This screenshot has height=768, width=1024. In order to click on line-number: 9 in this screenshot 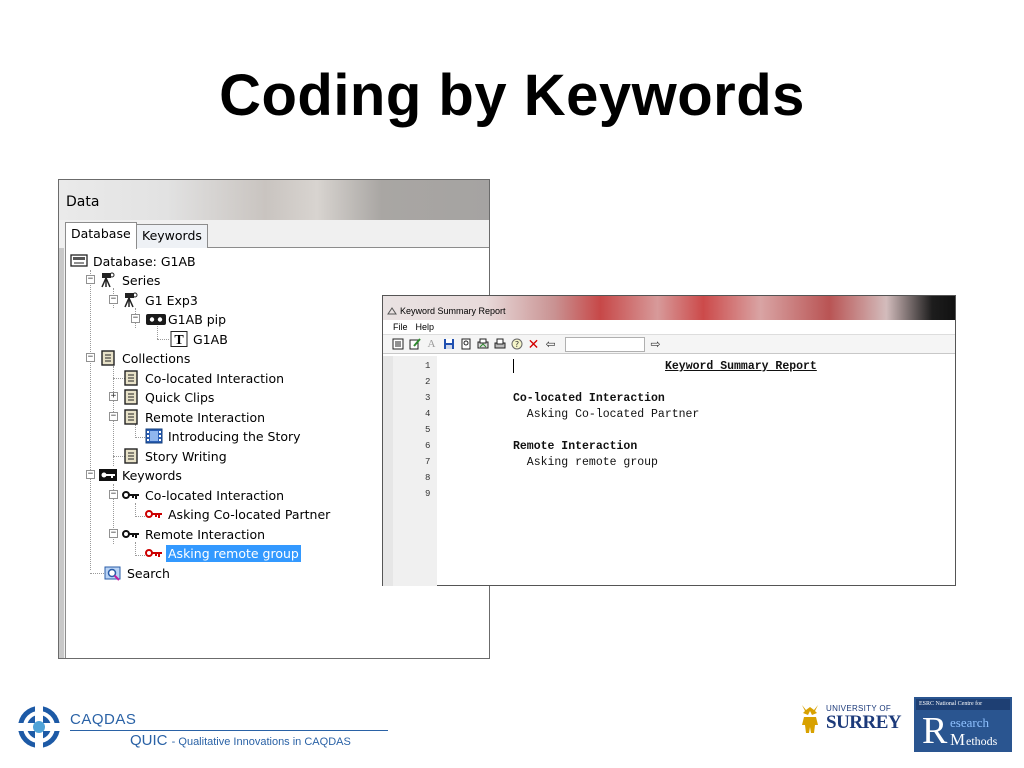, I will do `click(428, 494)`.